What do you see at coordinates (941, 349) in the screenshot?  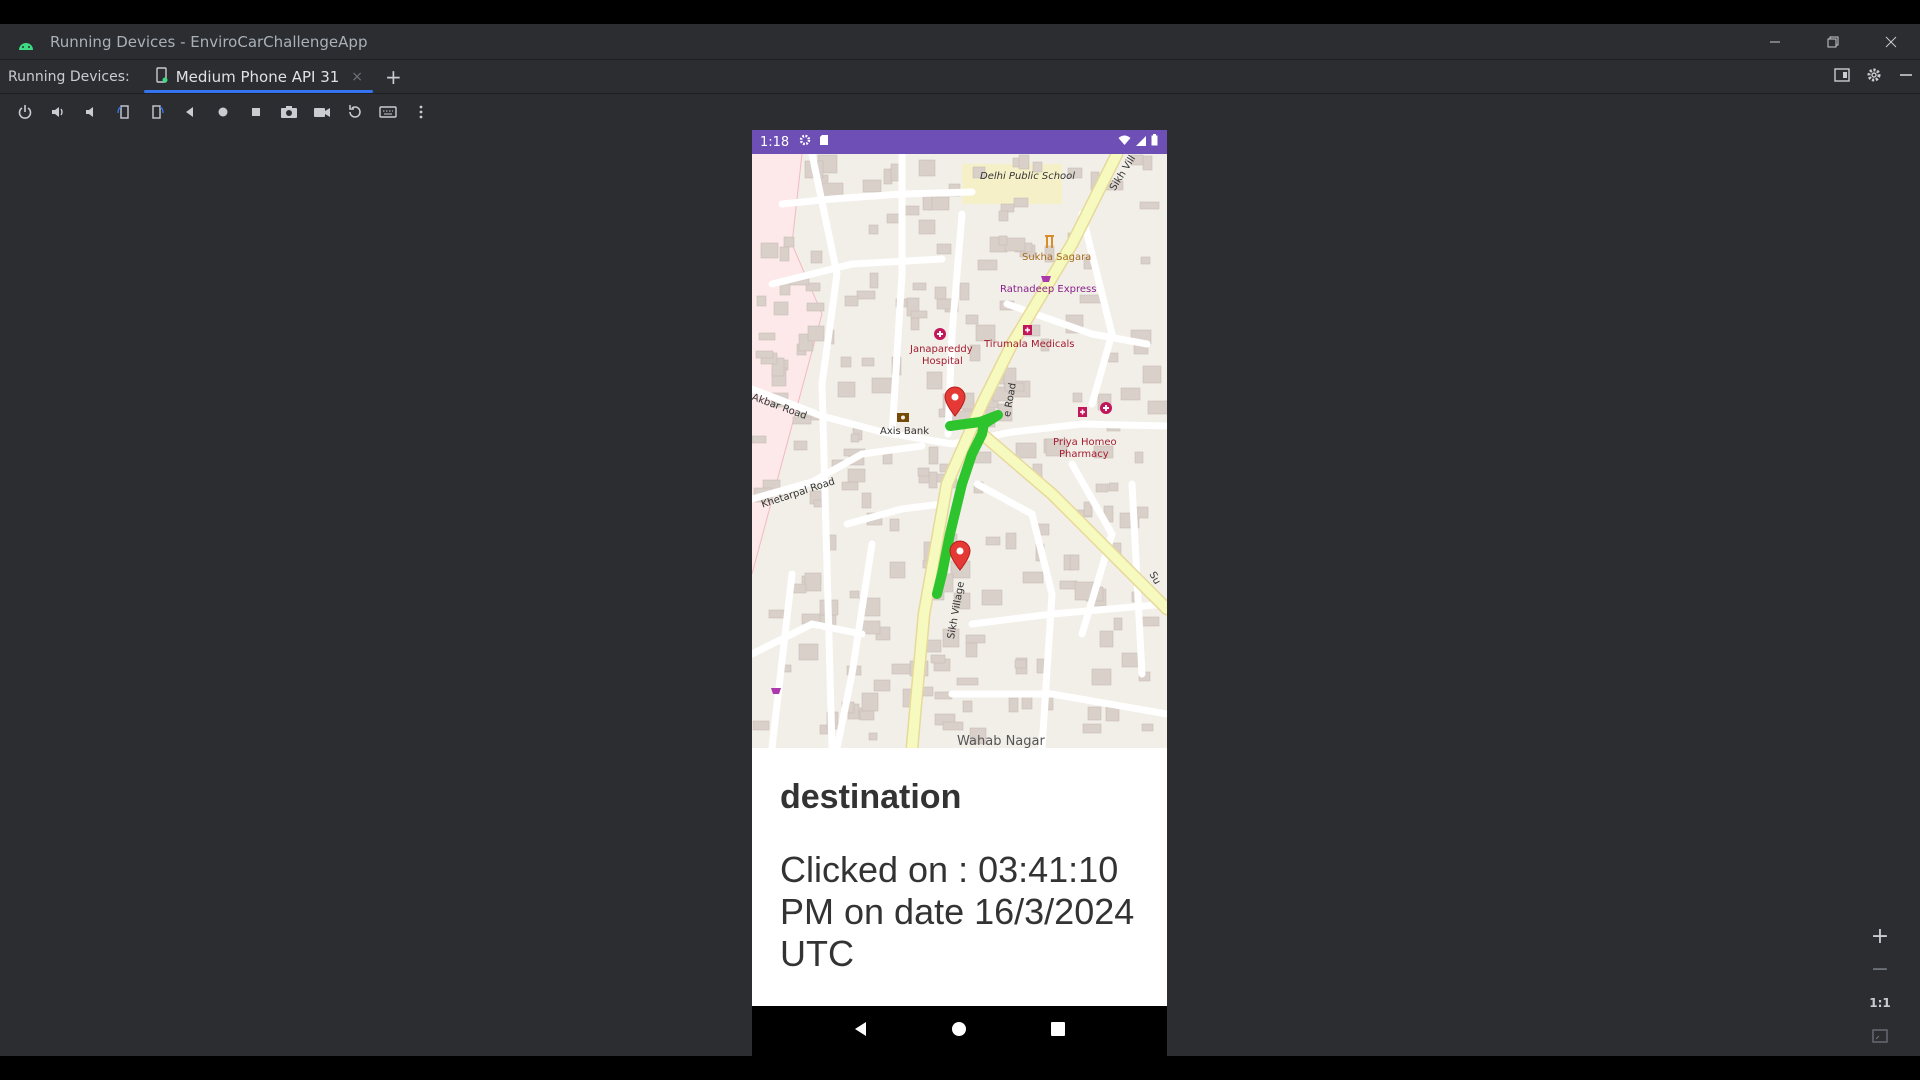 I see `map-label-janapareddy: Janapareddy` at bounding box center [941, 349].